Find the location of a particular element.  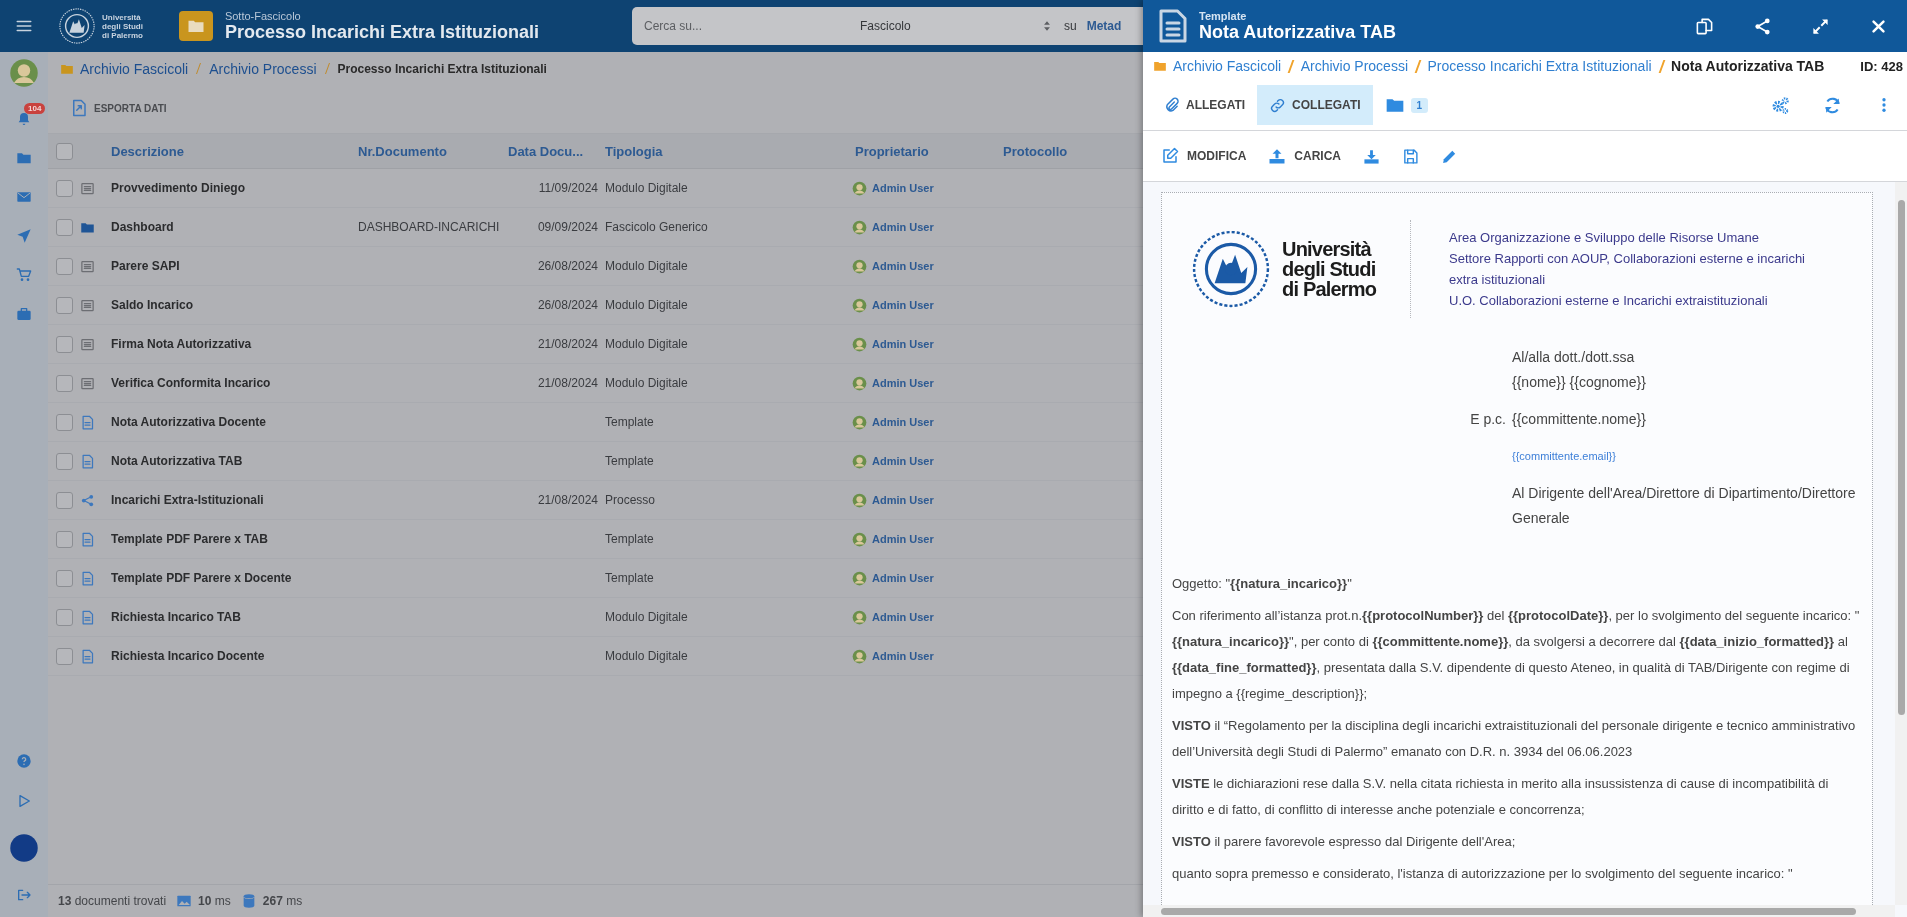

column-header: Proprietario is located at coordinates (926, 151).